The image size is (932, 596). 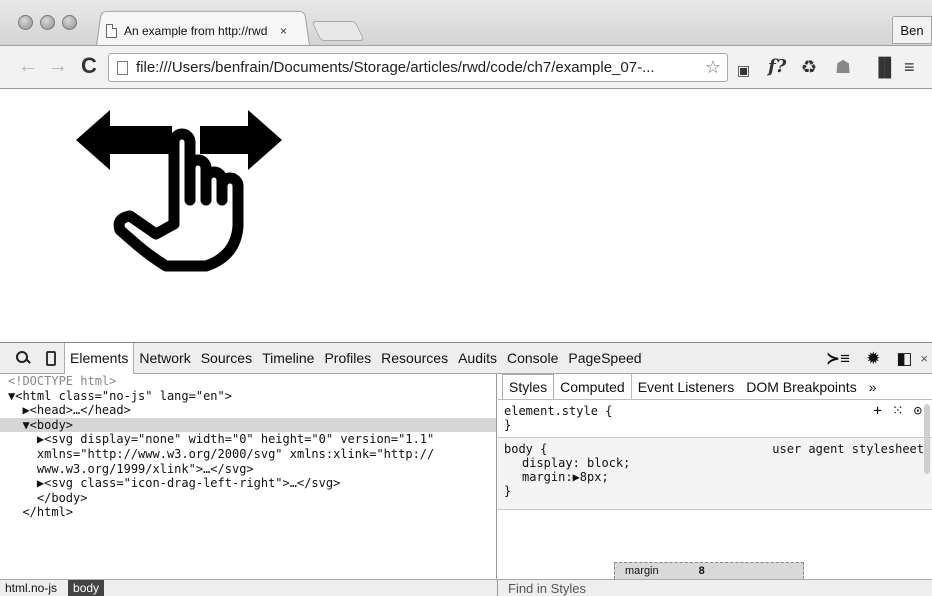 I want to click on menu-icon: ≡, so click(x=909, y=67).